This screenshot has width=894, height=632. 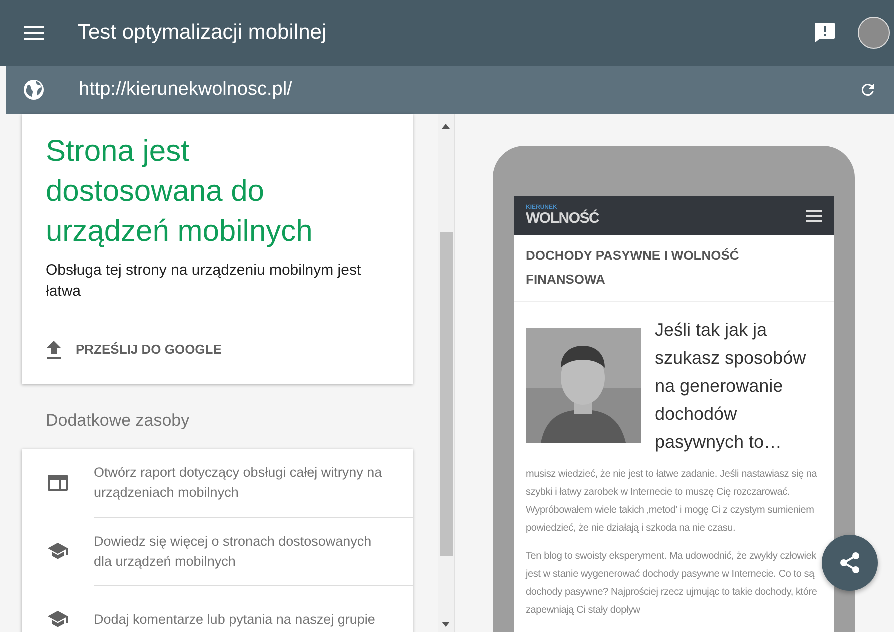 What do you see at coordinates (671, 584) in the screenshot?
I see `post-paragraph: Ten blog to swoisty eksperyment. Ma udowodnić, że zwykły człowiek jest w stanie wygenerować dochody pasywne w Internecie. Co to są dochody pasywne? Najprościej rzecz ujmując to takie dochody, które zapewniają Ci stały dopływ` at bounding box center [671, 584].